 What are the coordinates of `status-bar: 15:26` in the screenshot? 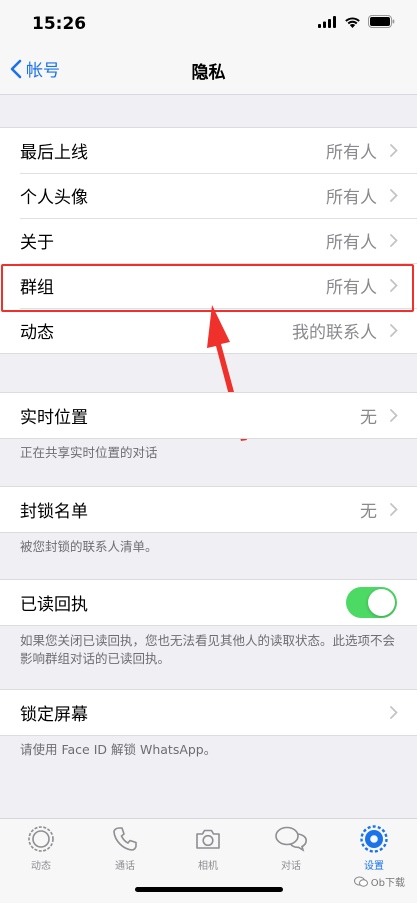 It's located at (208, 22).